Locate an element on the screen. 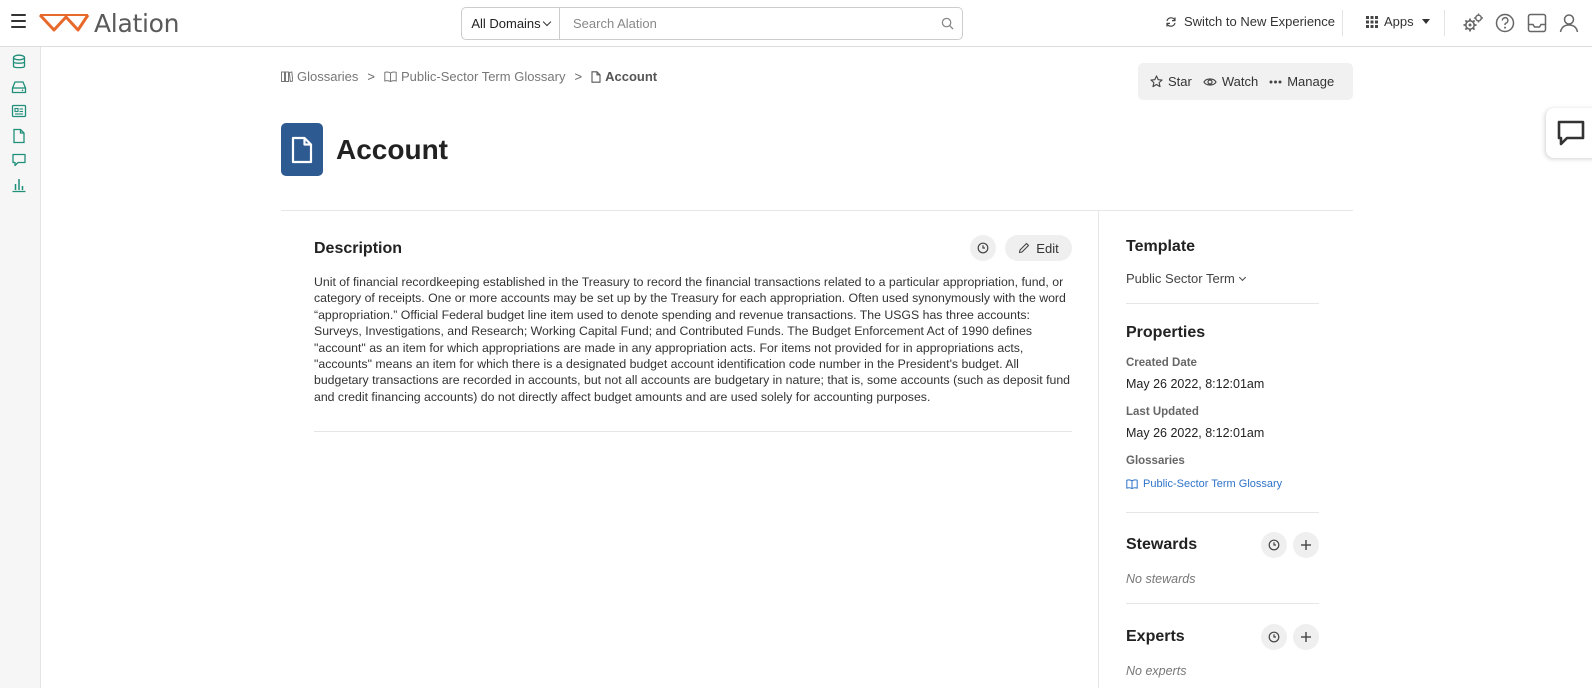 The image size is (1592, 688). no-experts-text: No experts is located at coordinates (1156, 671).